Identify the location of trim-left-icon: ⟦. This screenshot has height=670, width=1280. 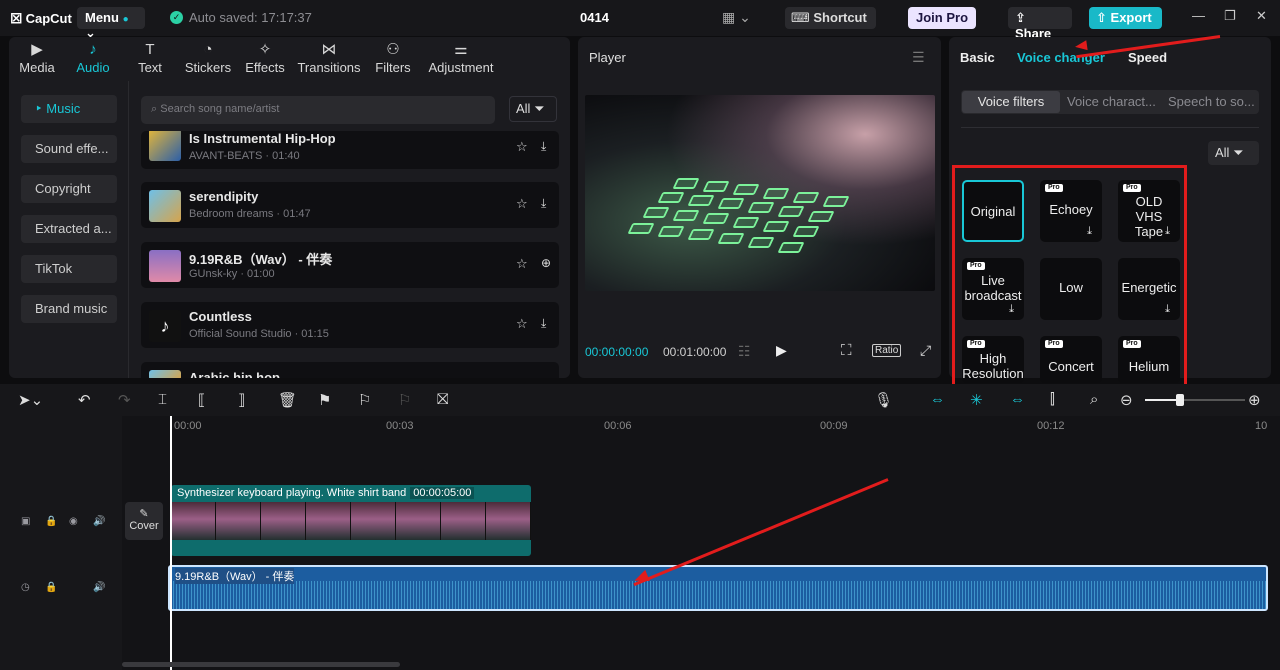
(201, 400).